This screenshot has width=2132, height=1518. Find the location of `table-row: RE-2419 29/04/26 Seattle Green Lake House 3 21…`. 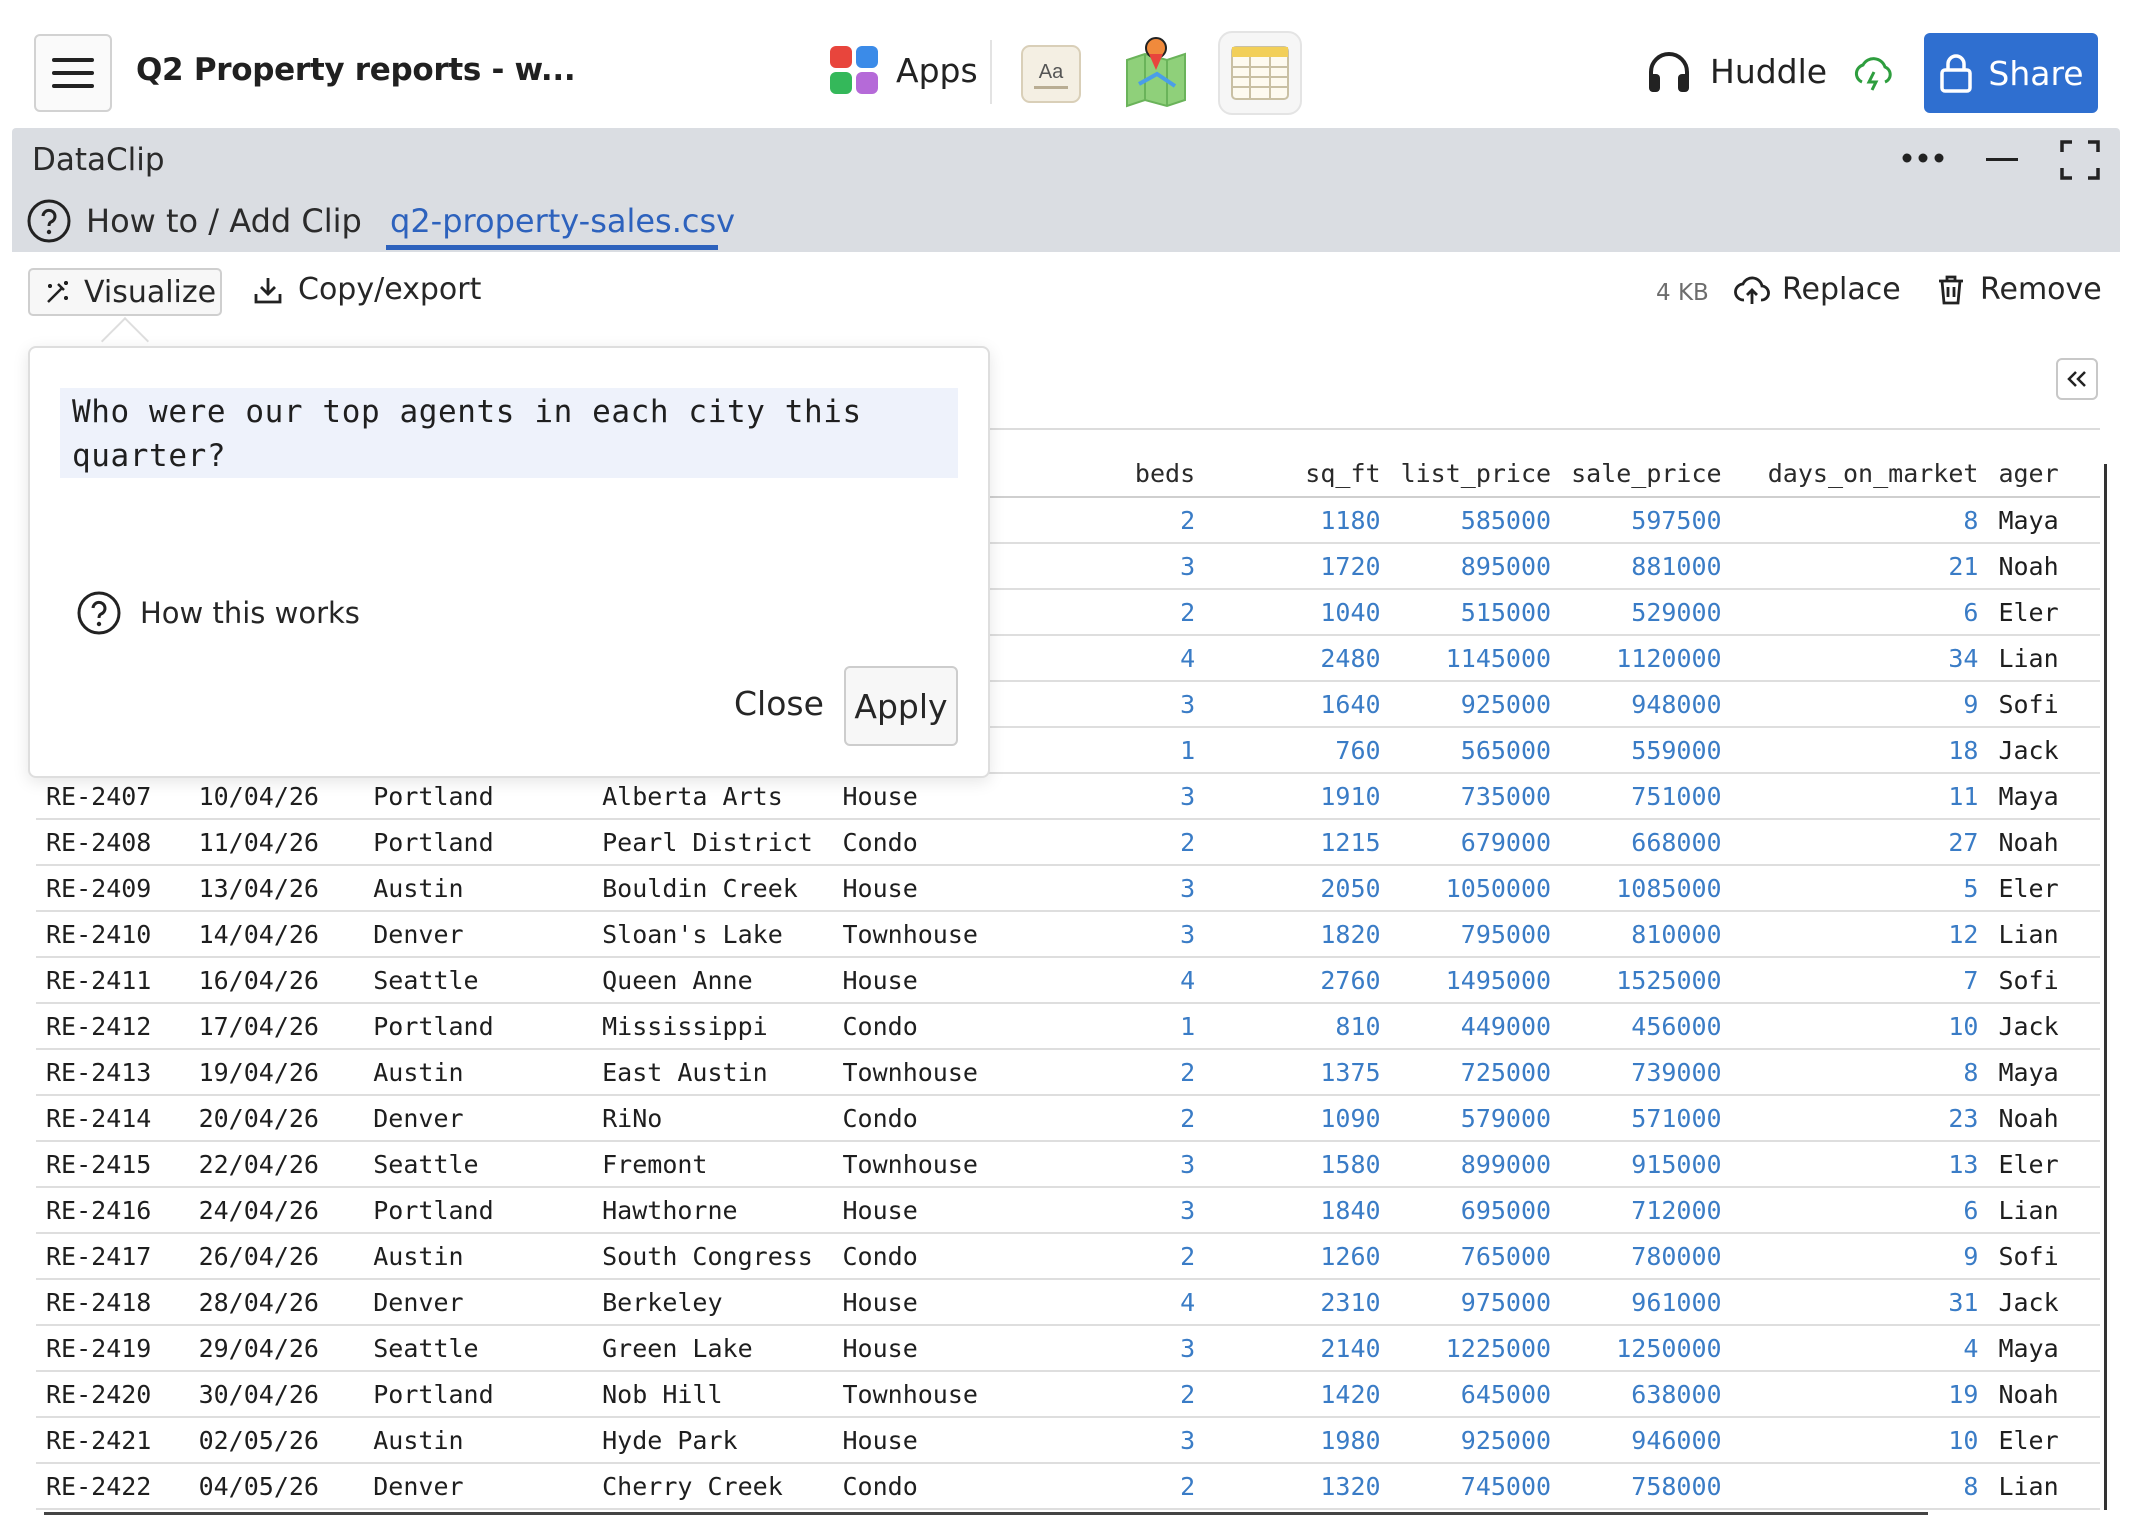

table-row: RE-2419 29/04/26 Seattle Green Lake House 3 21… is located at coordinates (1068, 1348).